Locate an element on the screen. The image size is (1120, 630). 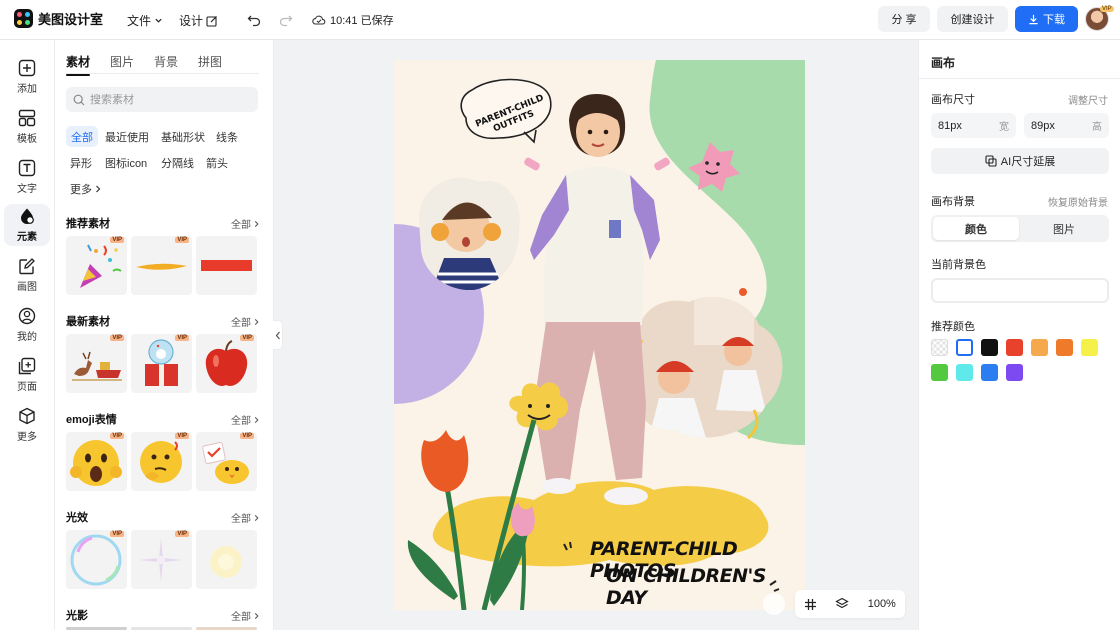
party-popper-icon is located at coordinates (101, 266).